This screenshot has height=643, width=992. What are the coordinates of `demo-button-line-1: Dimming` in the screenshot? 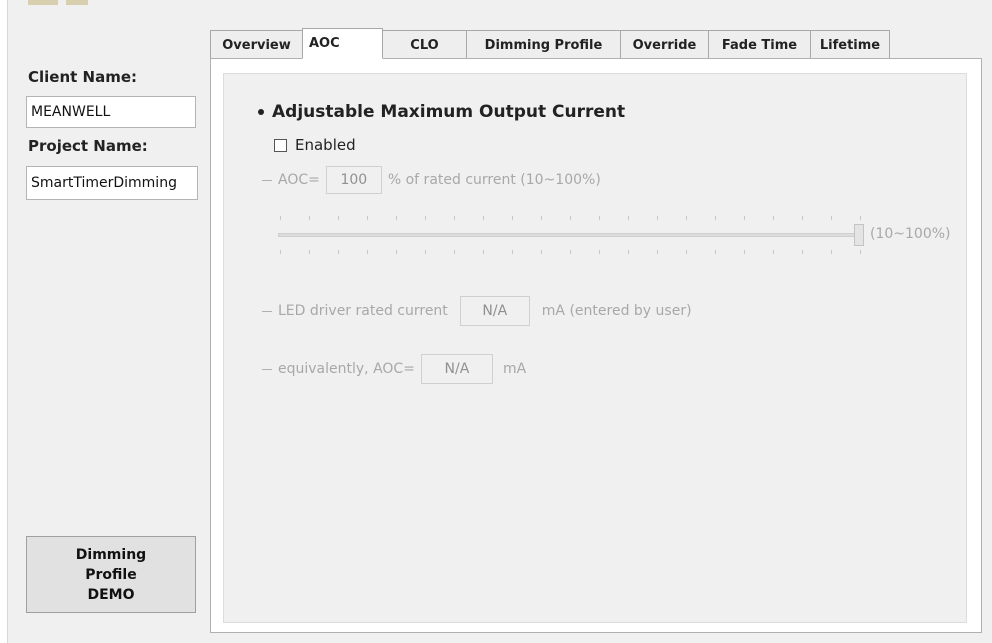 It's located at (111, 554).